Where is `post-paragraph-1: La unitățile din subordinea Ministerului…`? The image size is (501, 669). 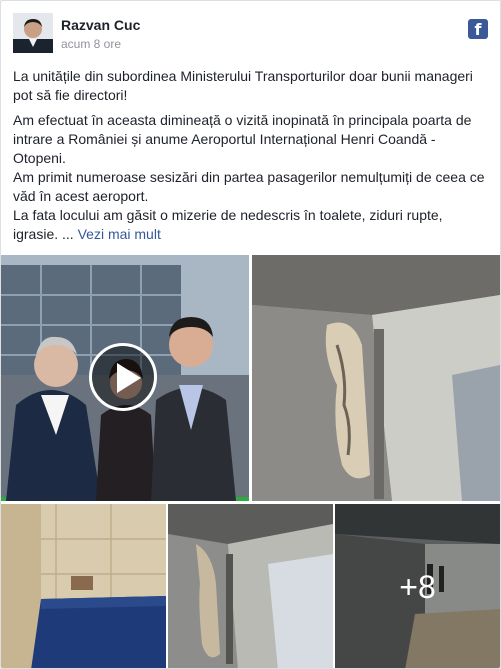
post-paragraph-1: La unitățile din subordinea Ministerului… is located at coordinates (243, 85).